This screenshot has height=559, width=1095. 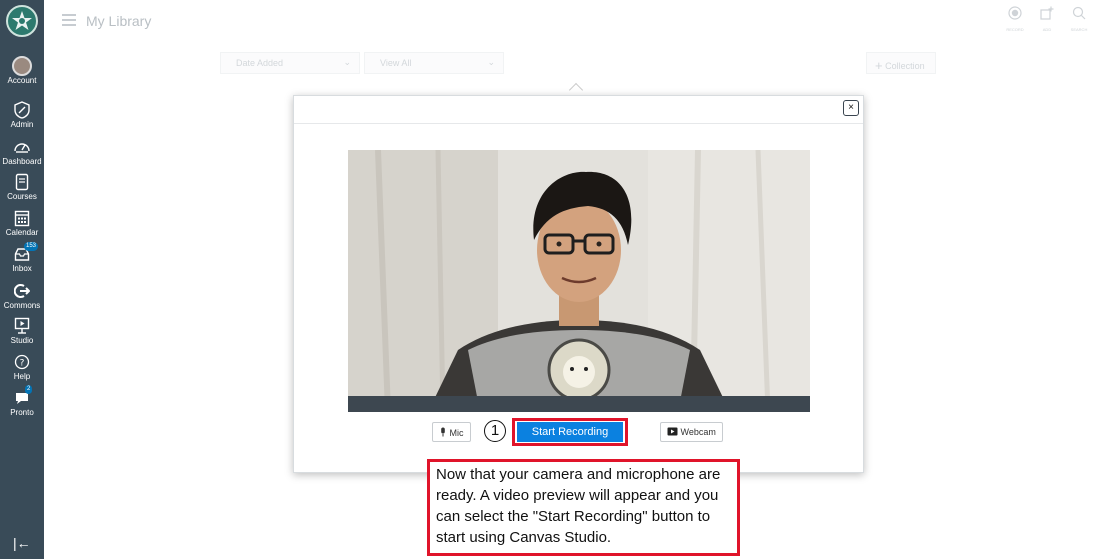 I want to click on step-number-marker: 1, so click(x=495, y=431).